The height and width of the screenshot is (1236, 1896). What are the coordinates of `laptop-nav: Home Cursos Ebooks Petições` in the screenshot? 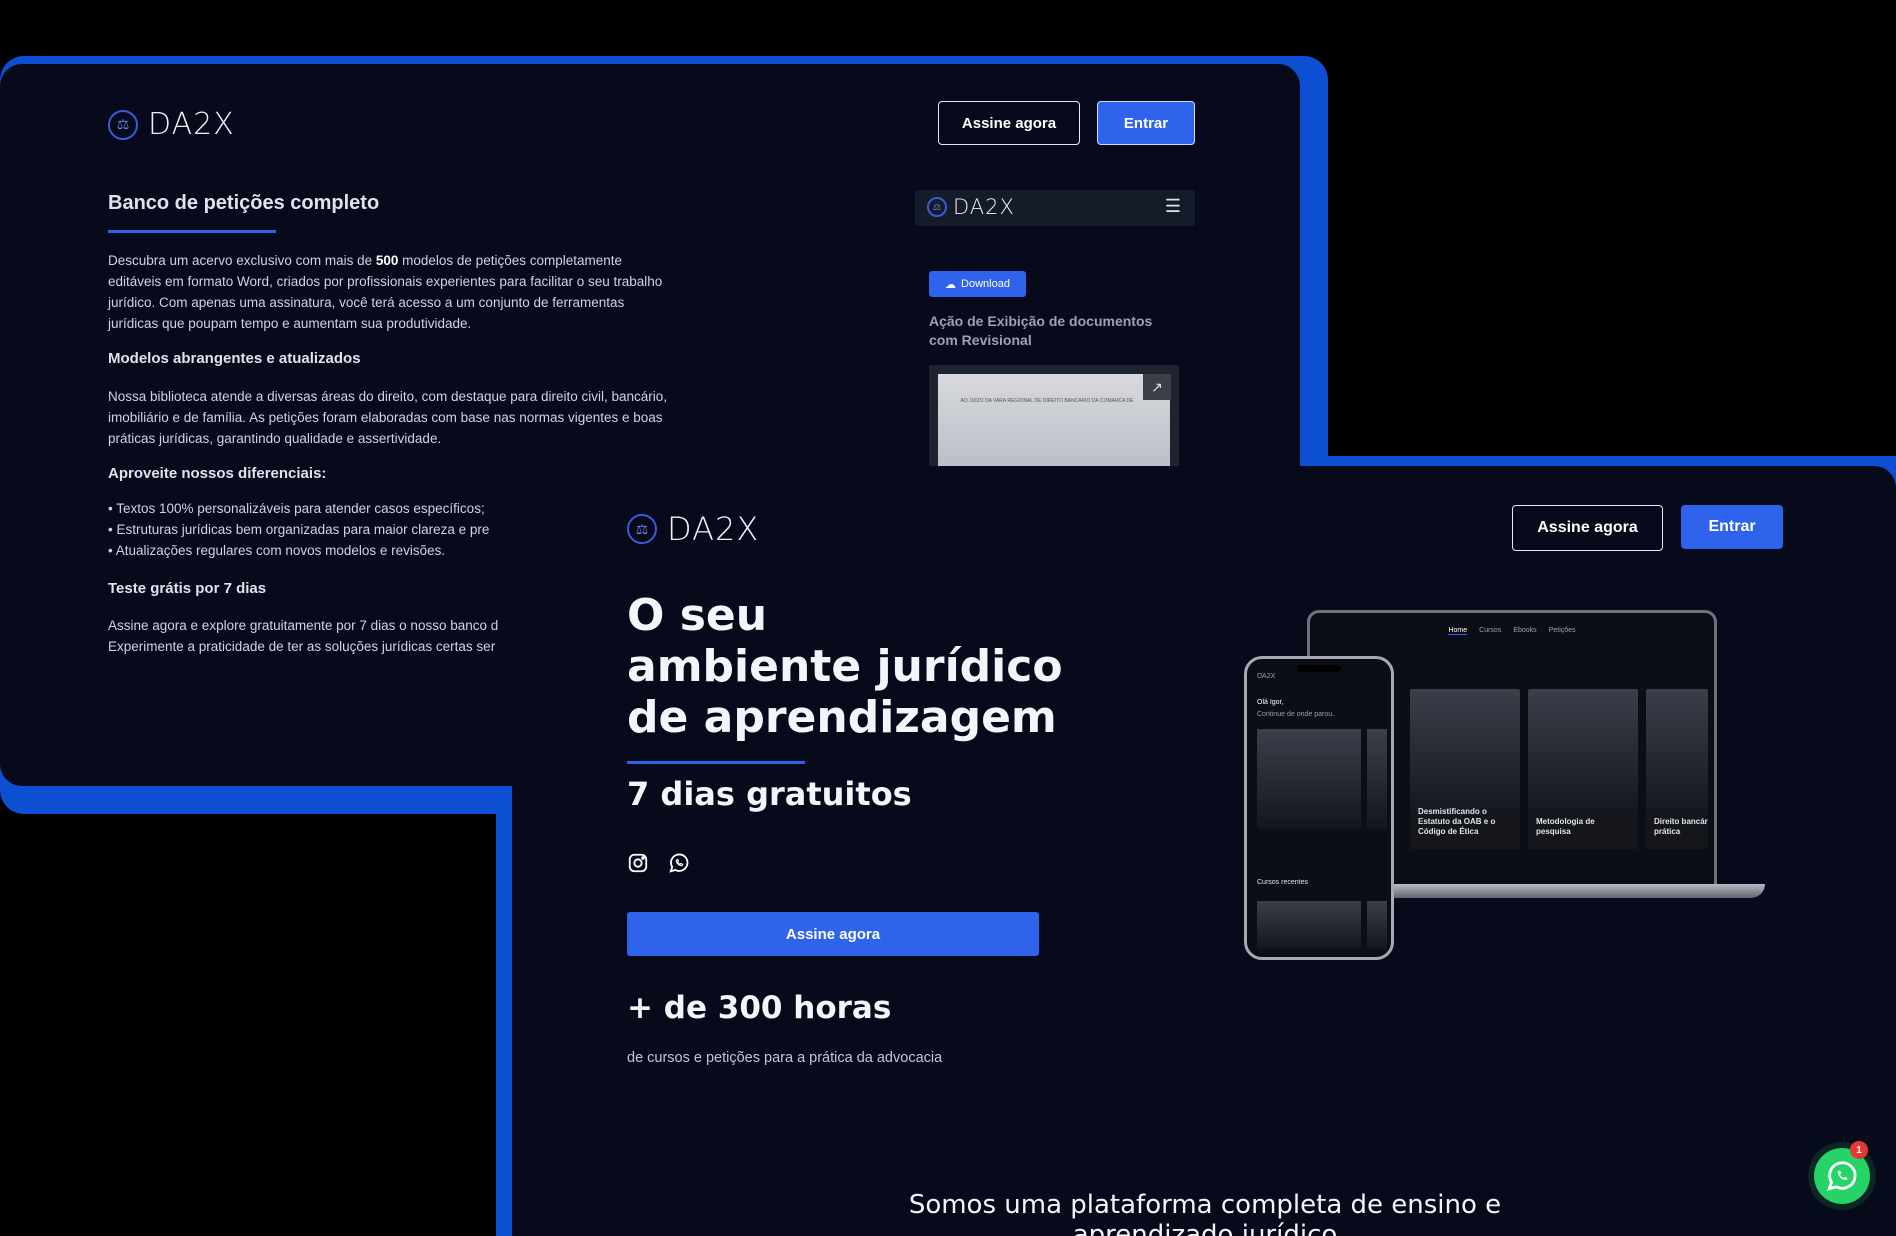 It's located at (1512, 631).